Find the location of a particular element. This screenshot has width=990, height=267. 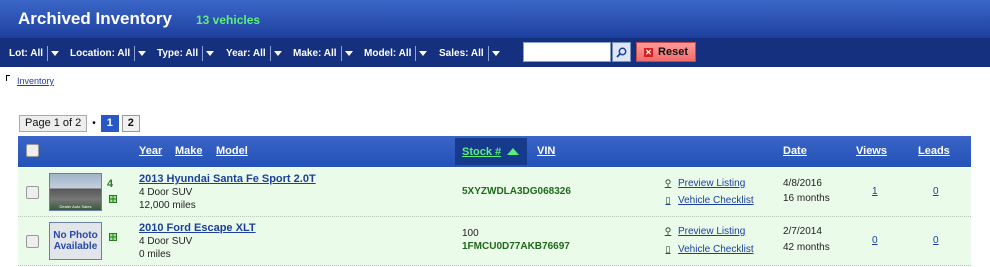

stock-number: 100 is located at coordinates (470, 233).